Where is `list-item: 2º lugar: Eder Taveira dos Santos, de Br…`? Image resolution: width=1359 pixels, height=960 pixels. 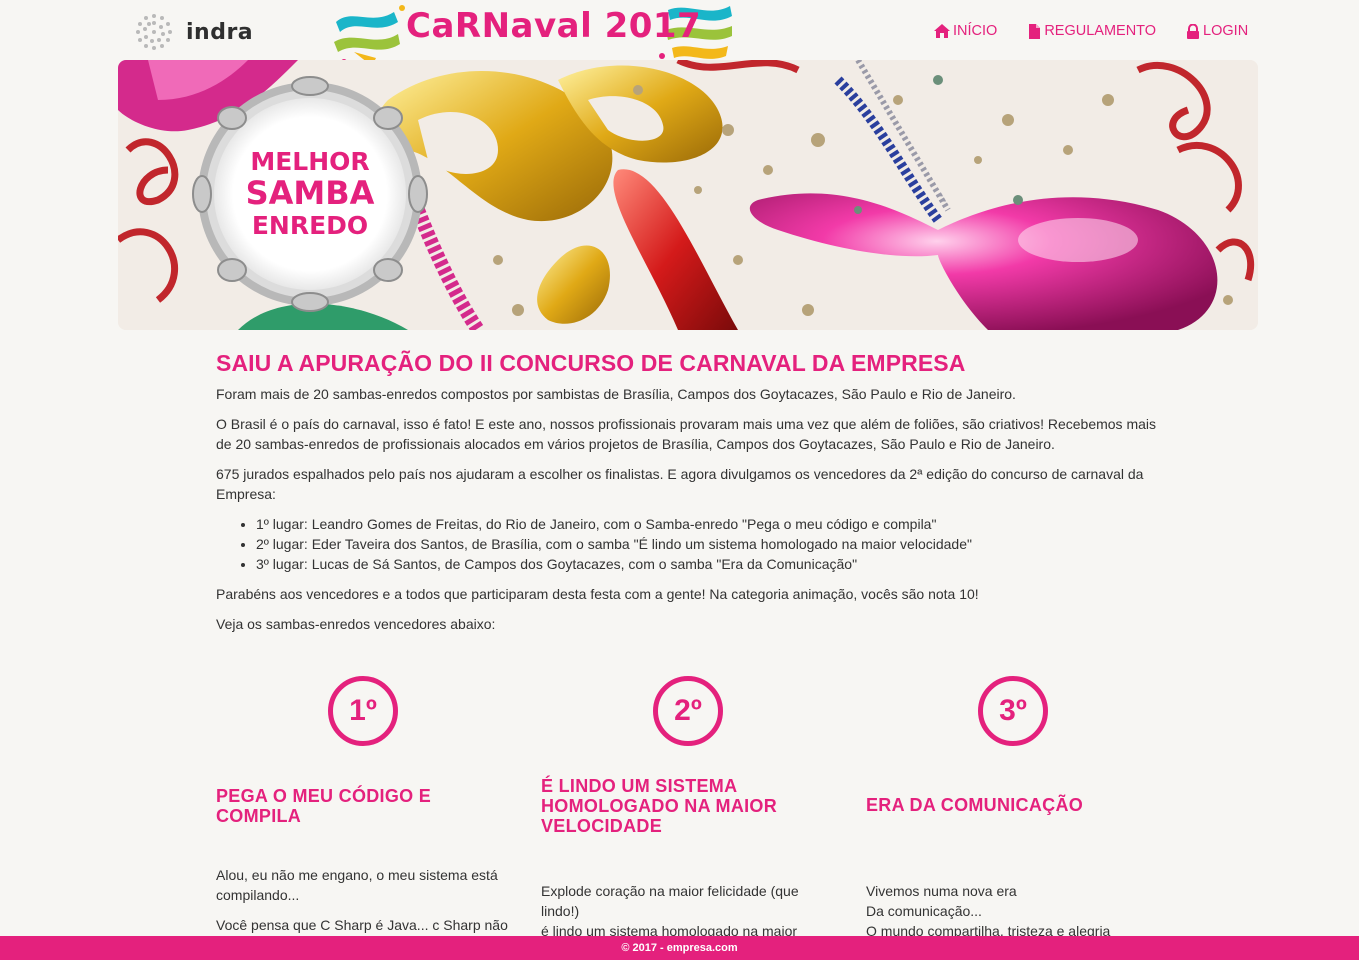
list-item: 2º lugar: Eder Taveira dos Santos, de Br… is located at coordinates (706, 544).